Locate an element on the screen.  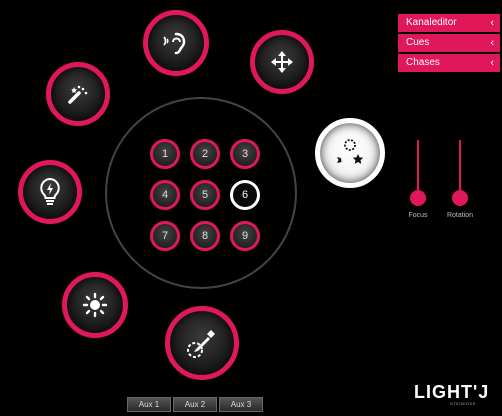
rotation-label: Rotation is located at coordinates (460, 215).